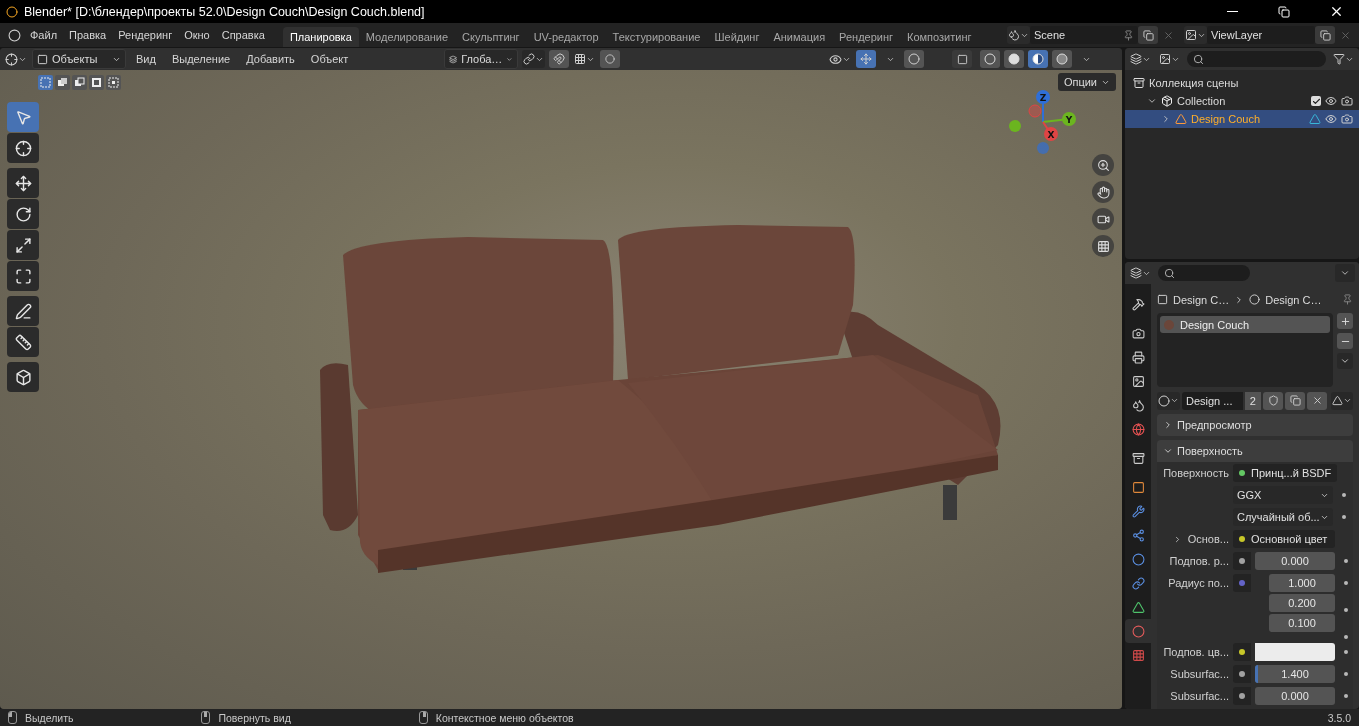 This screenshot has height=726, width=1359. What do you see at coordinates (79, 59) in the screenshot?
I see `mode-dropdown: Объекты` at bounding box center [79, 59].